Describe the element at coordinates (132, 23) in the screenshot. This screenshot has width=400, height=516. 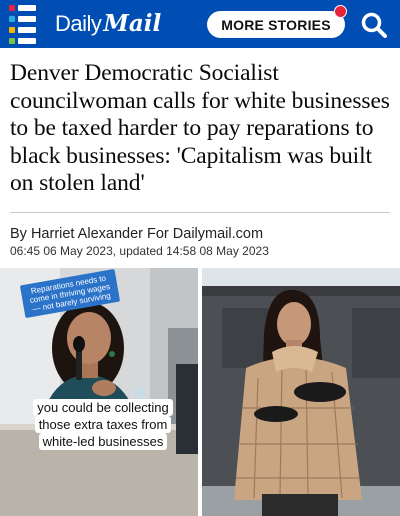
I see `logo-mail-text: Mail` at that location.